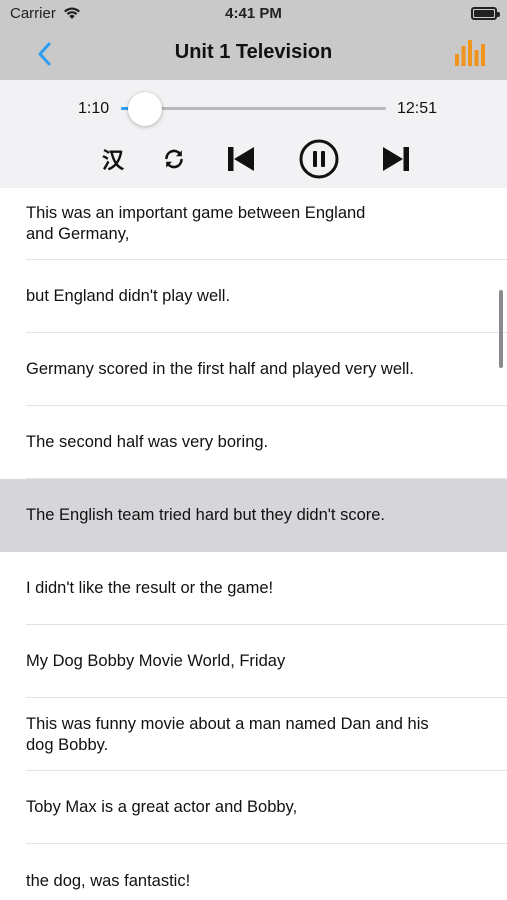 The image size is (507, 900). I want to click on transcript-line-text: Toby Max is a great actor and Bobby,, so click(162, 807).